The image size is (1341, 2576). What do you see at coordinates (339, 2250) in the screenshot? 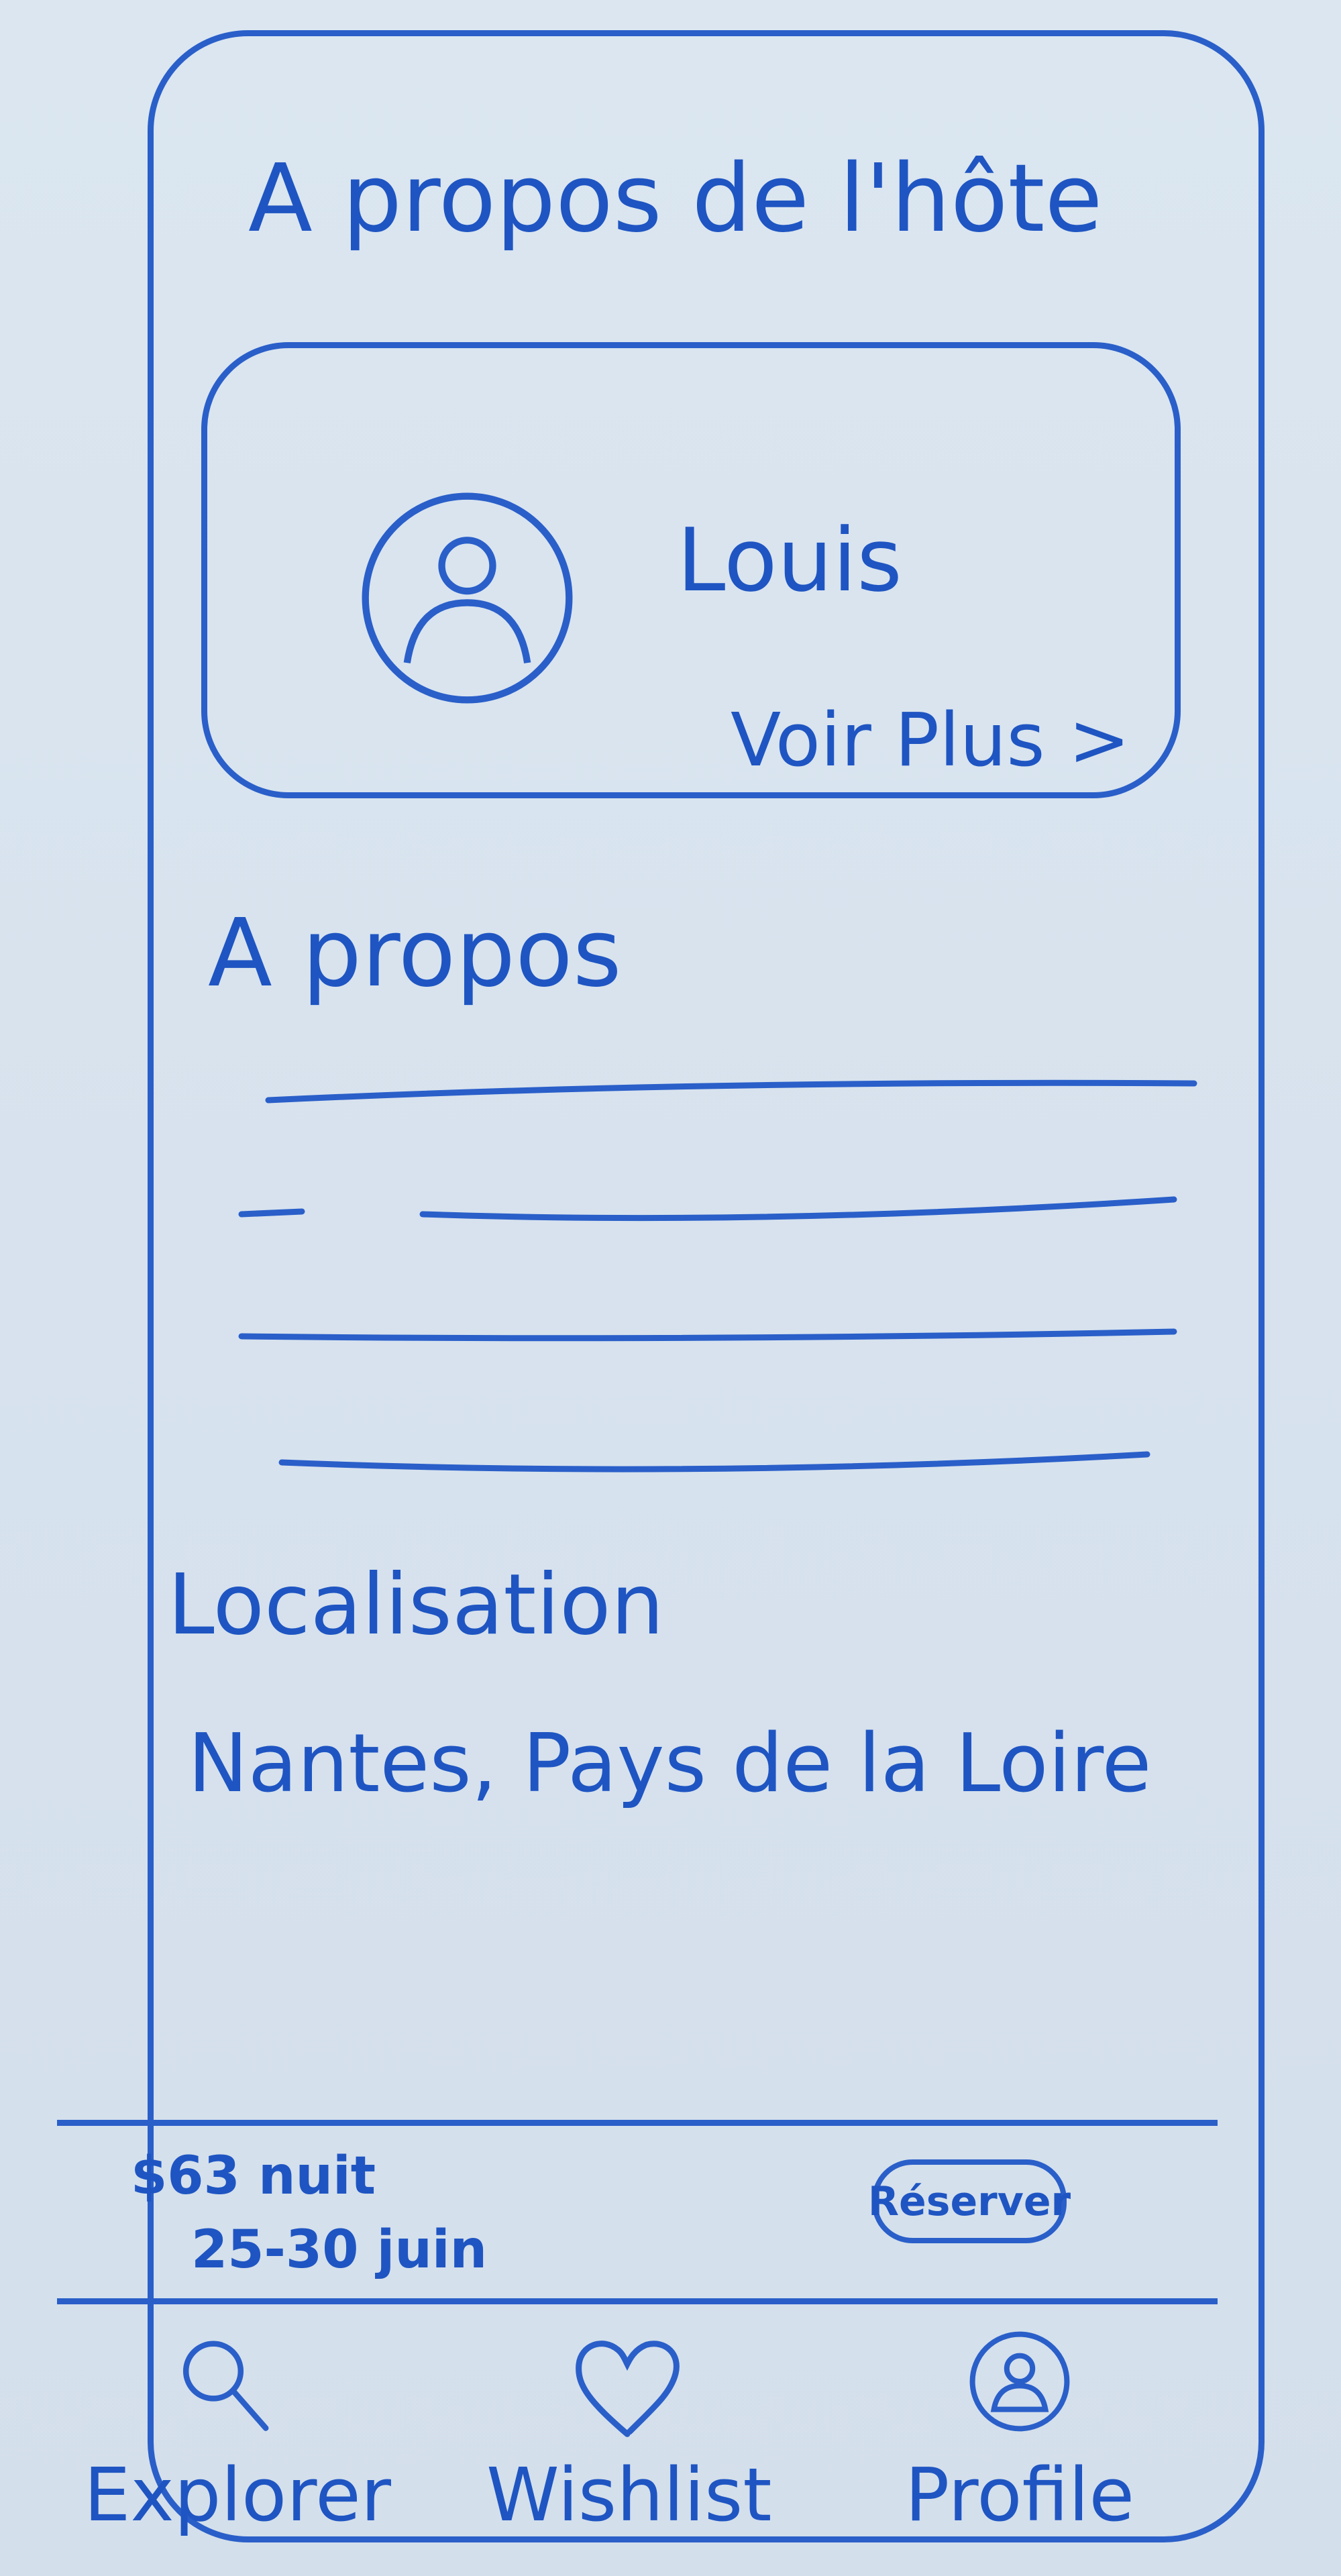
I see `booking-dates: 25-30 juin` at bounding box center [339, 2250].